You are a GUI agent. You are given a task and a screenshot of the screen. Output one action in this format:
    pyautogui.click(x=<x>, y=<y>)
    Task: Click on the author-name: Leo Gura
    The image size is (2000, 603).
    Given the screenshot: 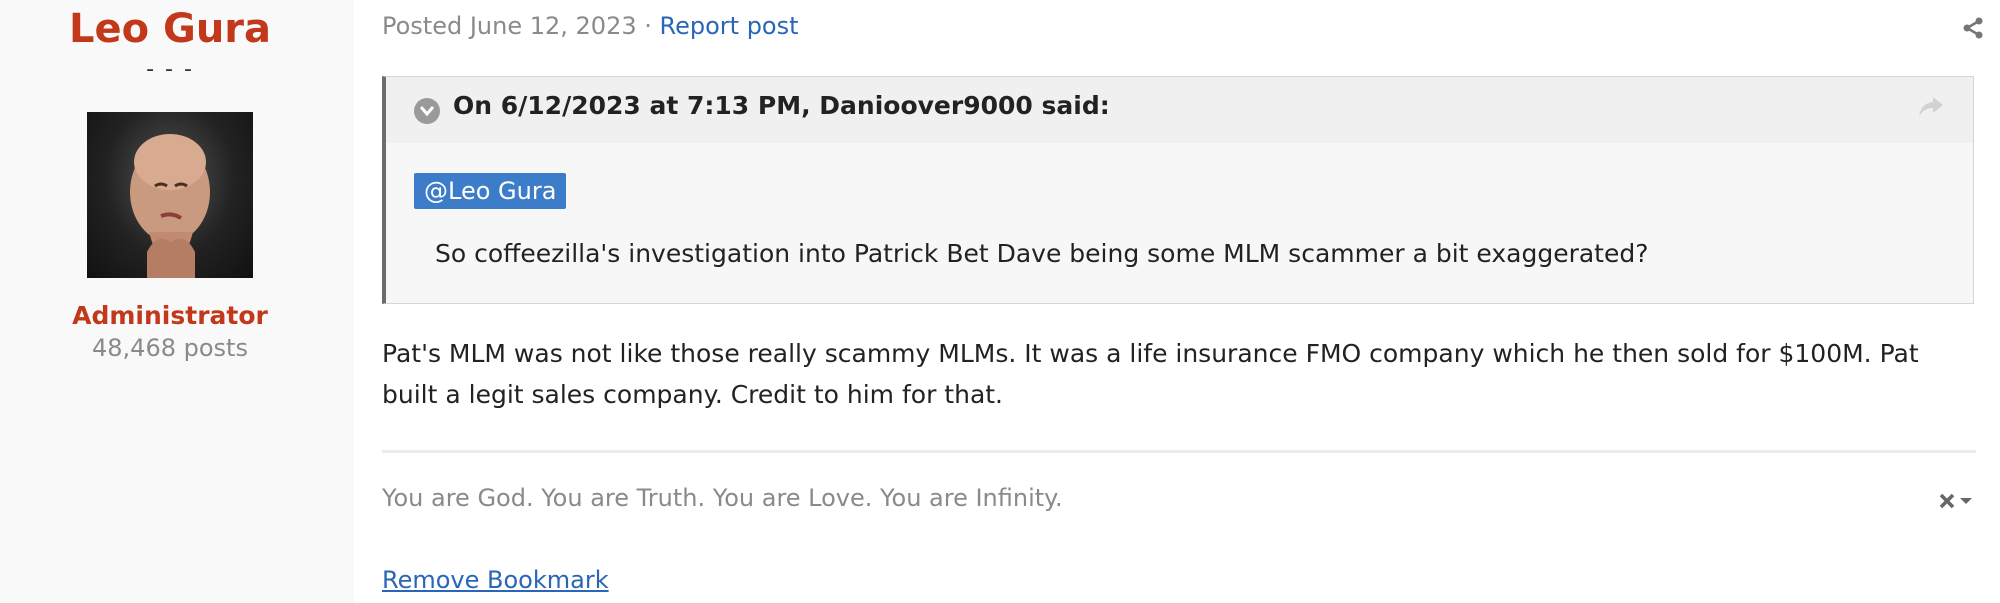 What is the action you would take?
    pyautogui.click(x=170, y=29)
    